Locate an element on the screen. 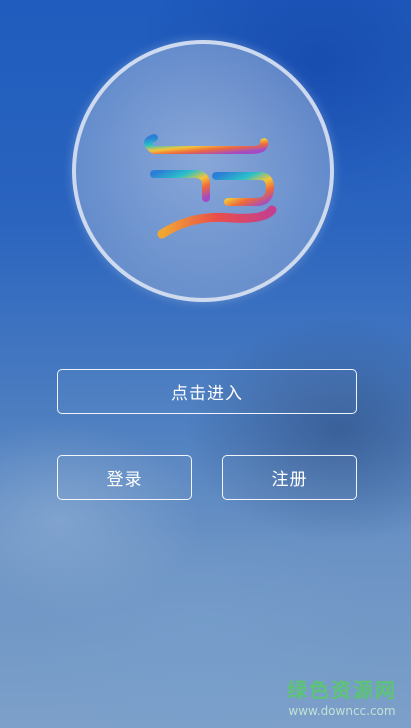 The image size is (411, 728). enter-button: 点击进入 is located at coordinates (207, 391).